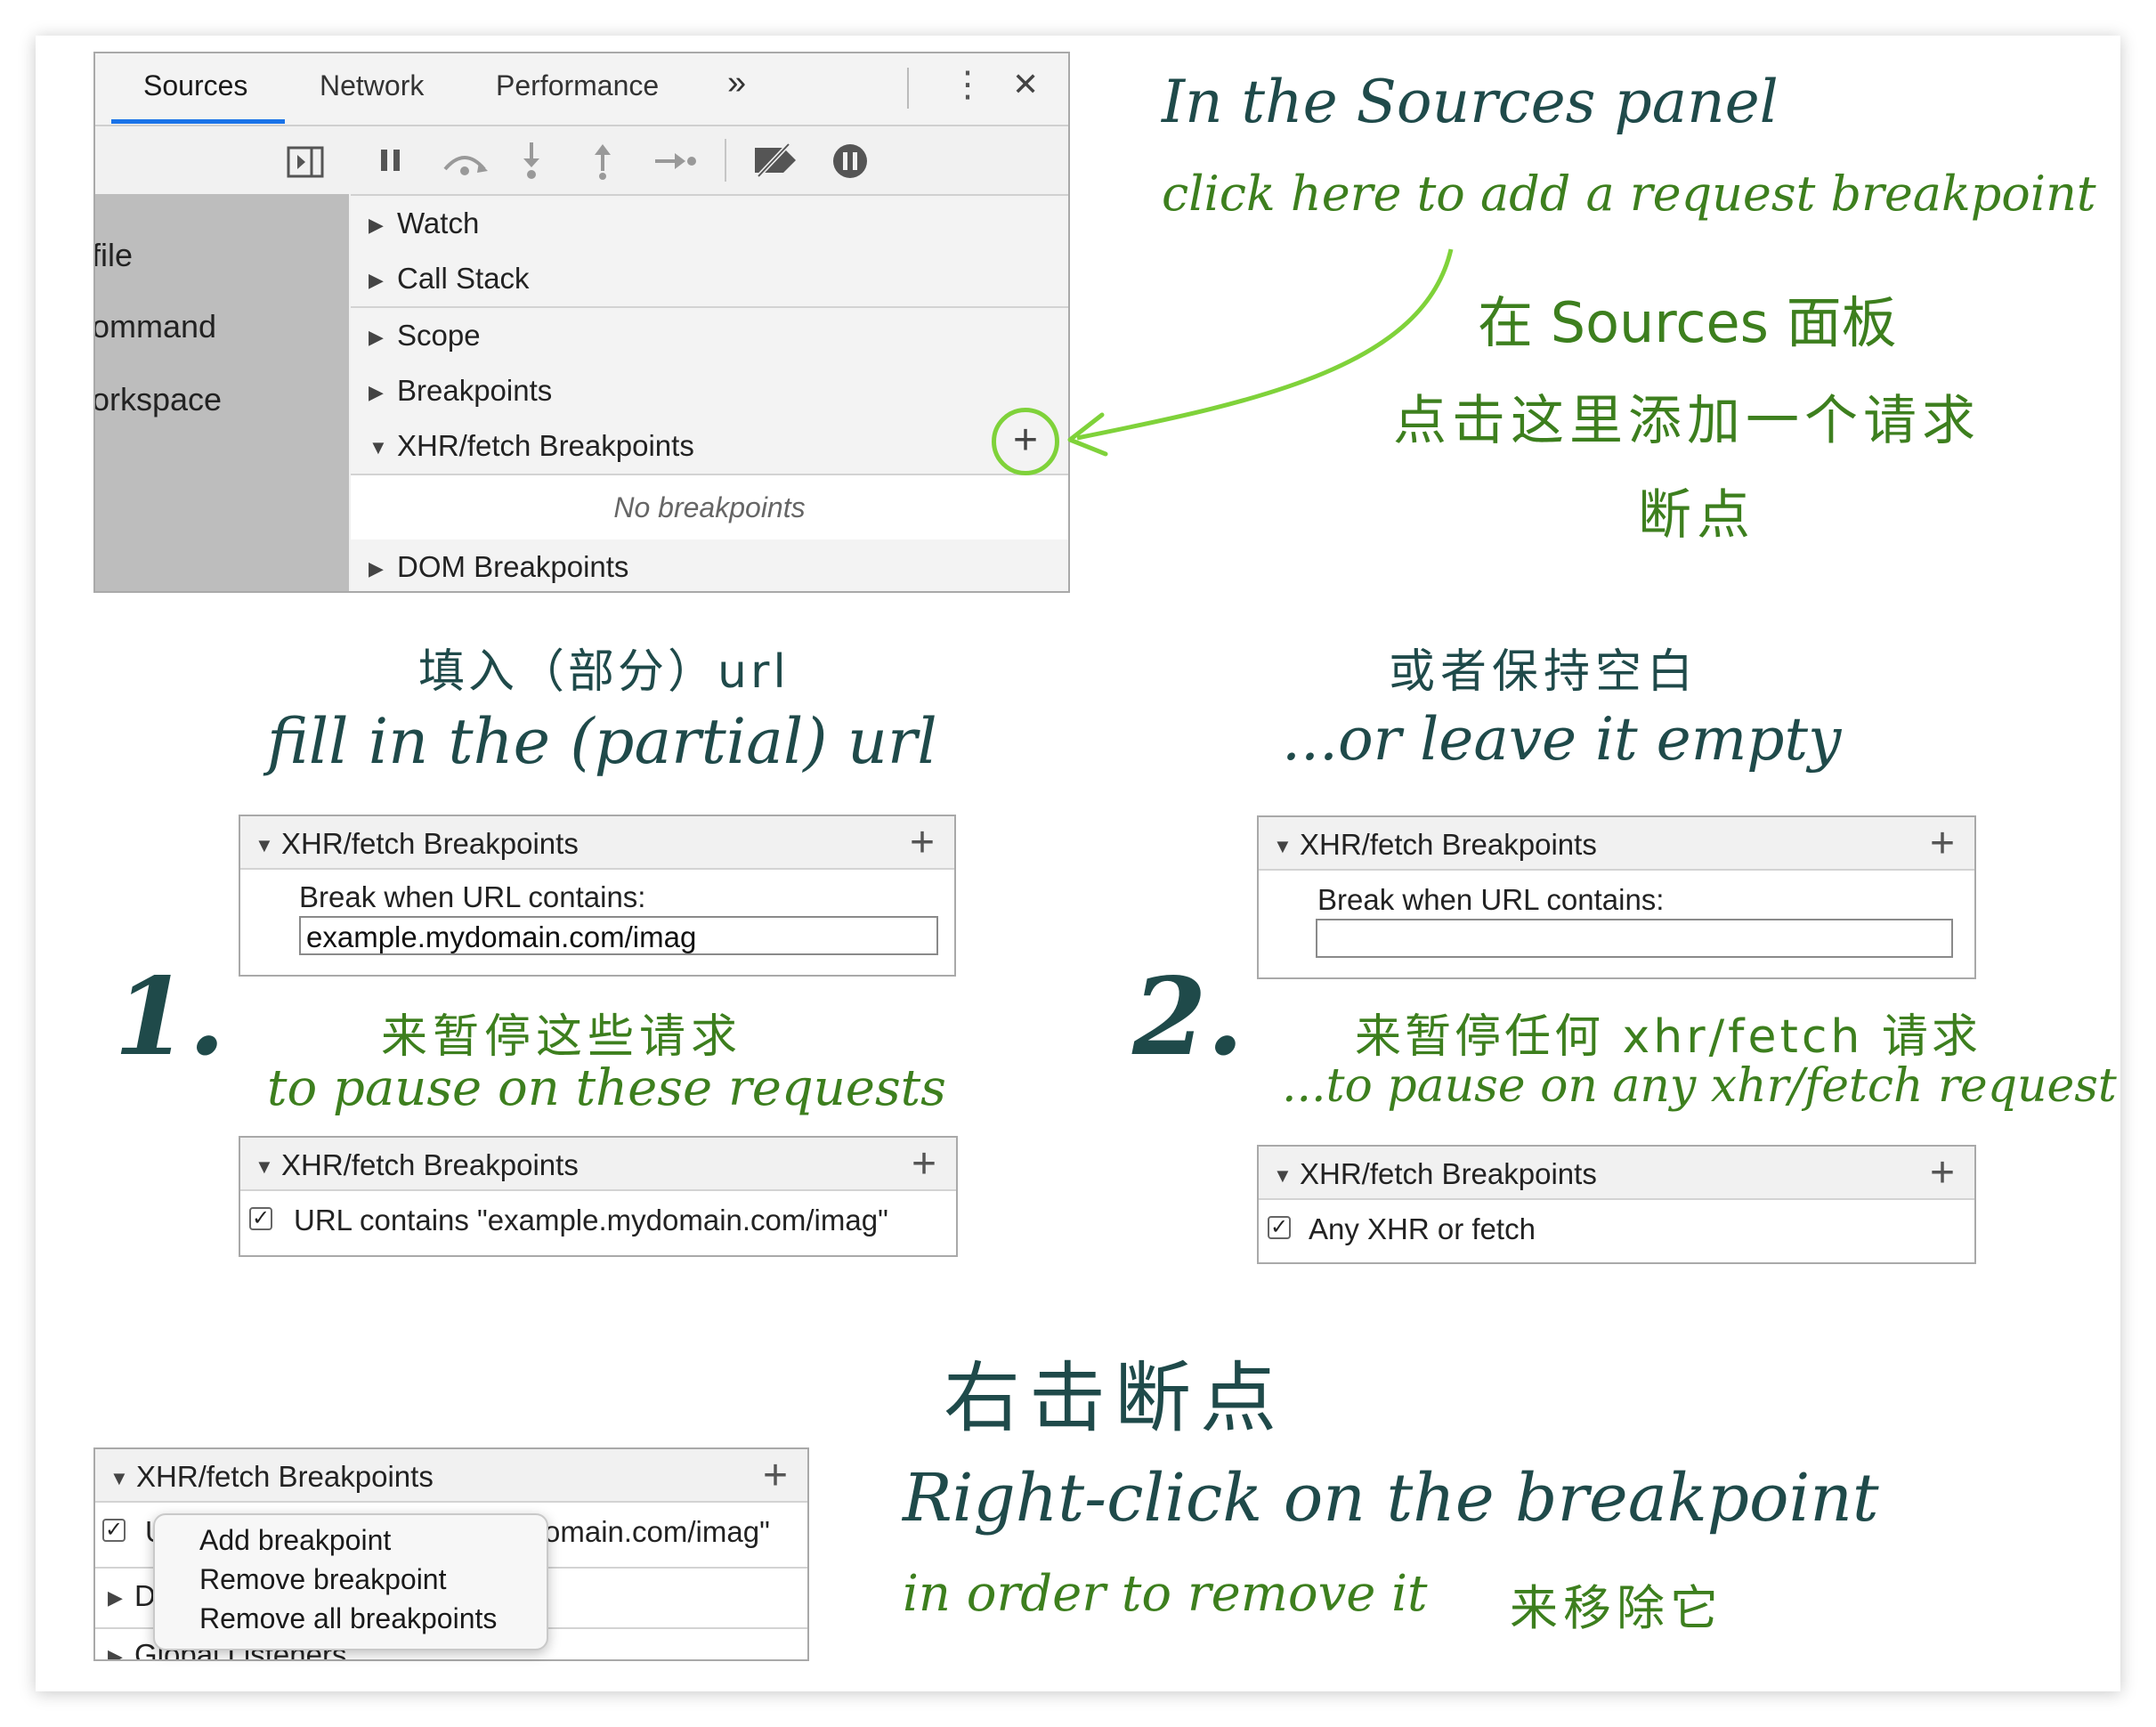  What do you see at coordinates (591, 1220) in the screenshot?
I see `breakpoint-url-item: URL contains "example.mydomain.com/imag"` at bounding box center [591, 1220].